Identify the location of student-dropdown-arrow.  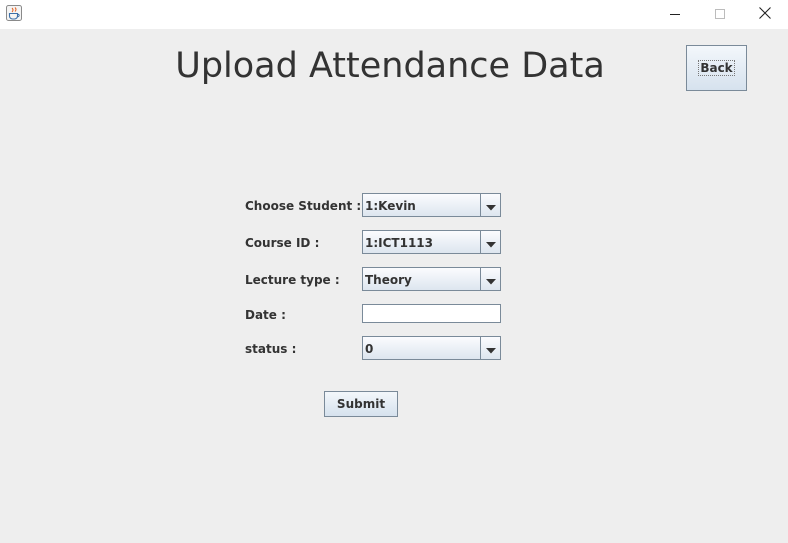
(490, 205).